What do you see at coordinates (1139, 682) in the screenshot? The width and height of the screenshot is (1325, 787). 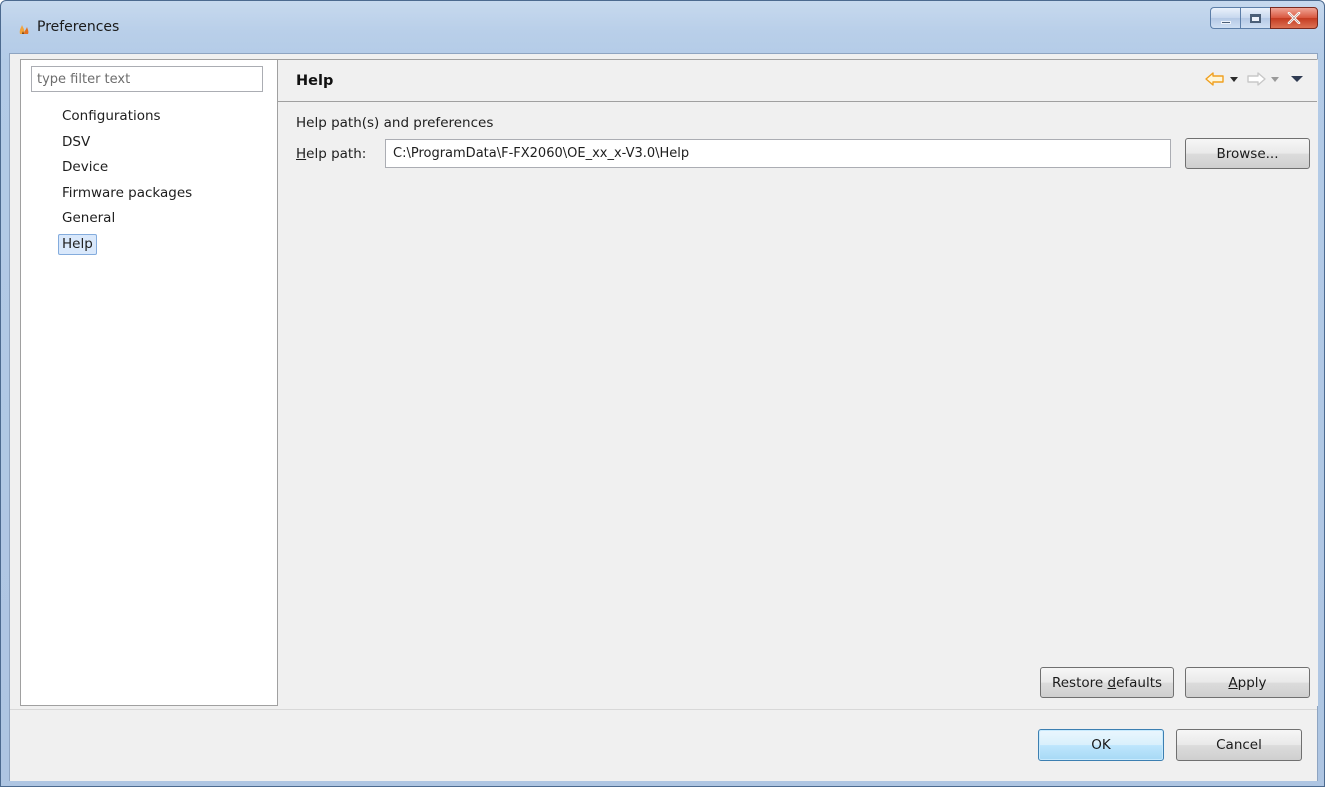 I see `restore-label-post: efaults` at bounding box center [1139, 682].